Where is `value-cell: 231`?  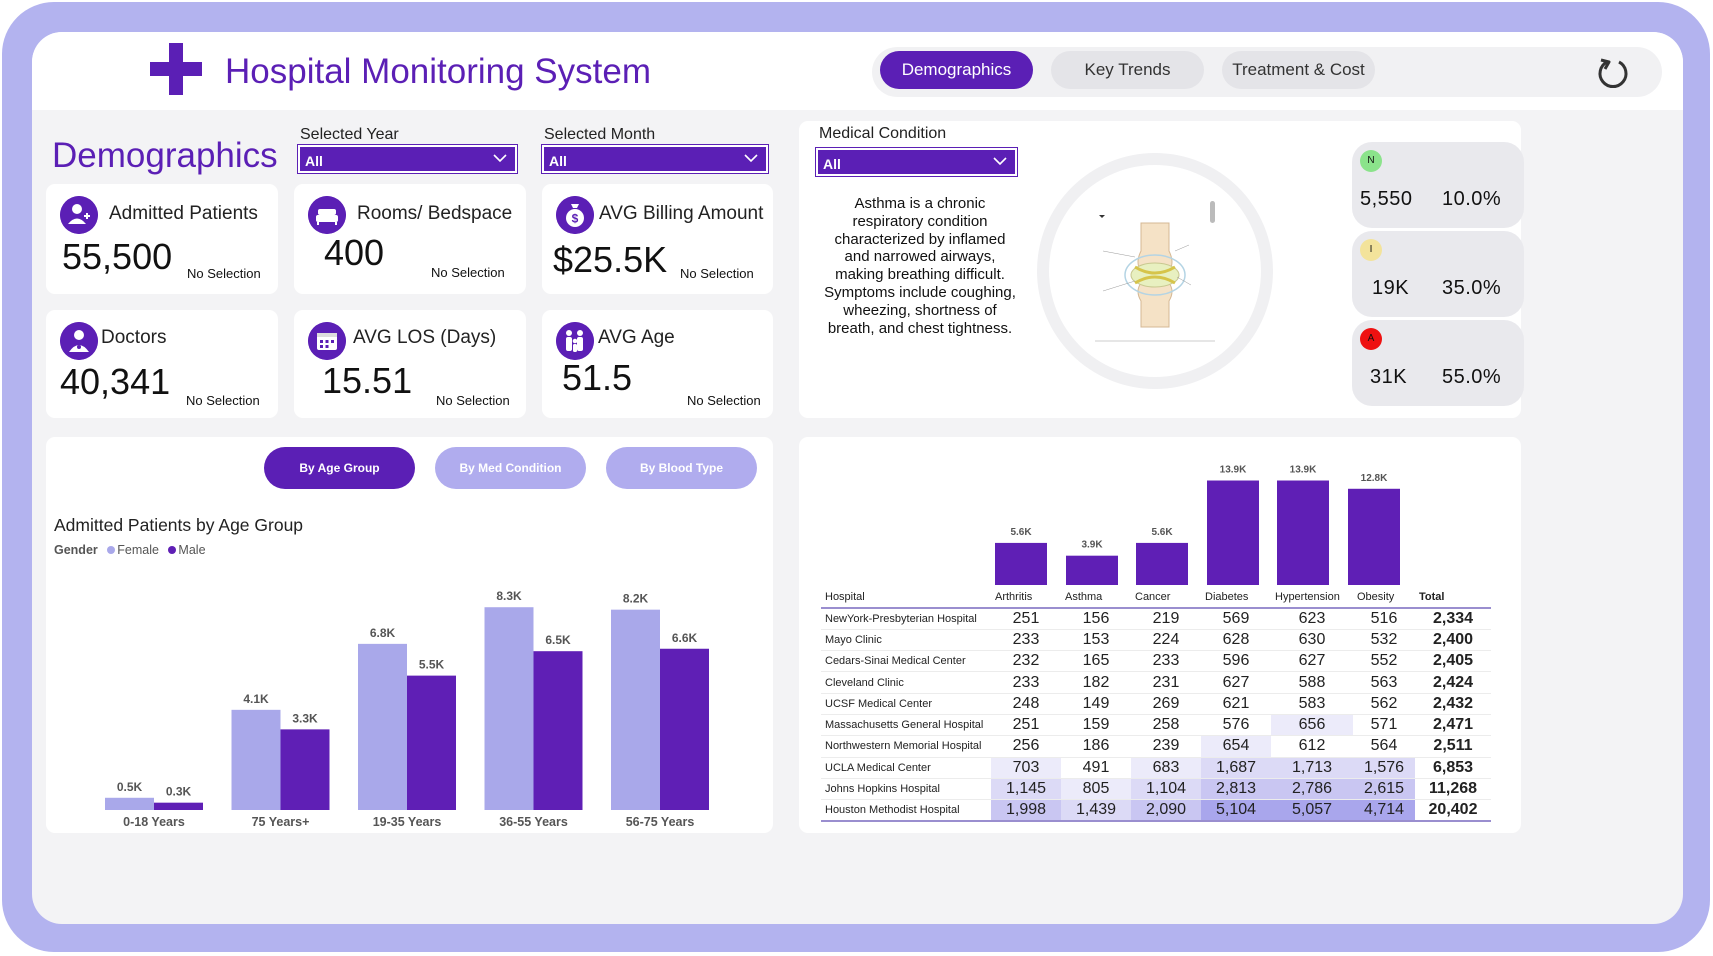 value-cell: 231 is located at coordinates (1166, 682).